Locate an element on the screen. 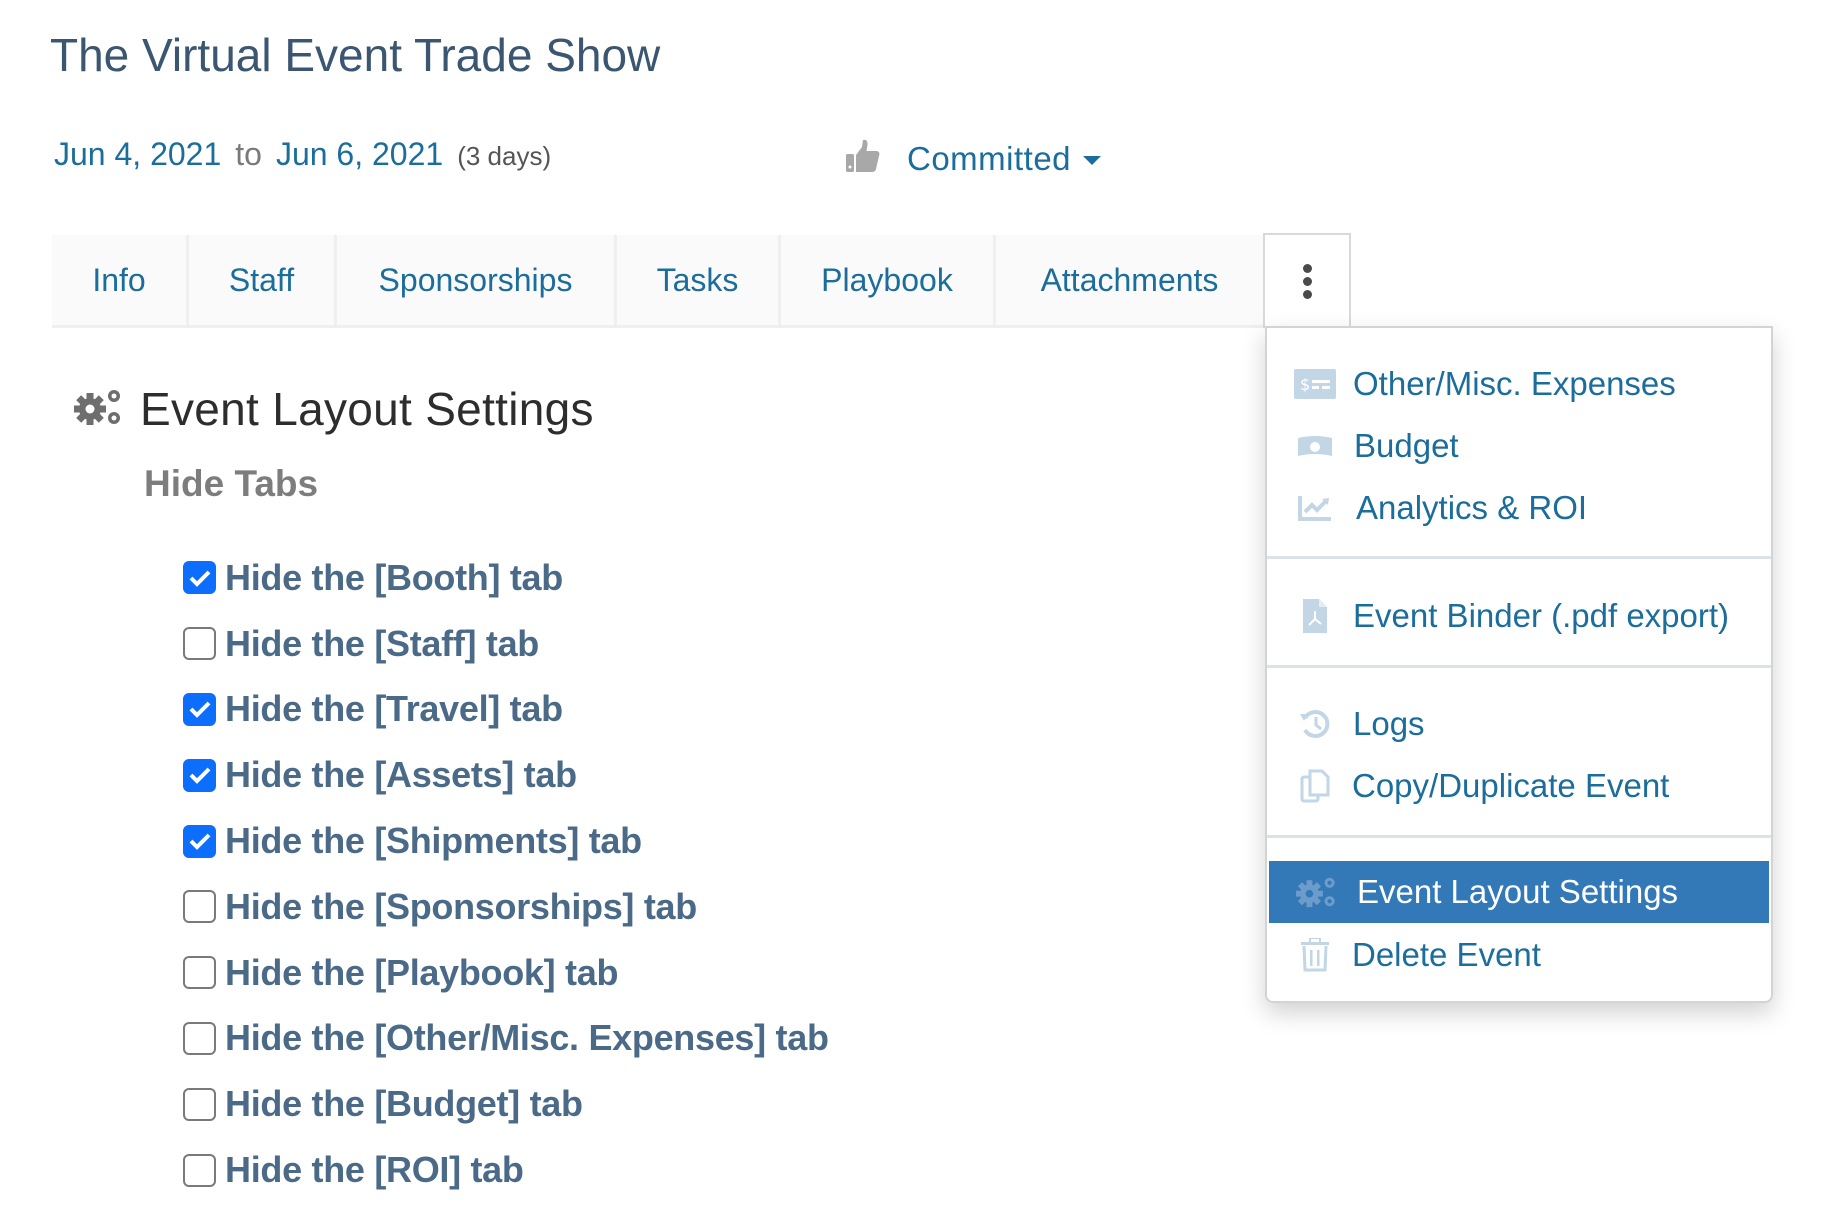 The height and width of the screenshot is (1216, 1826). menu-item-other-expenses: $ Other/Misc. Expenses is located at coordinates (1519, 384).